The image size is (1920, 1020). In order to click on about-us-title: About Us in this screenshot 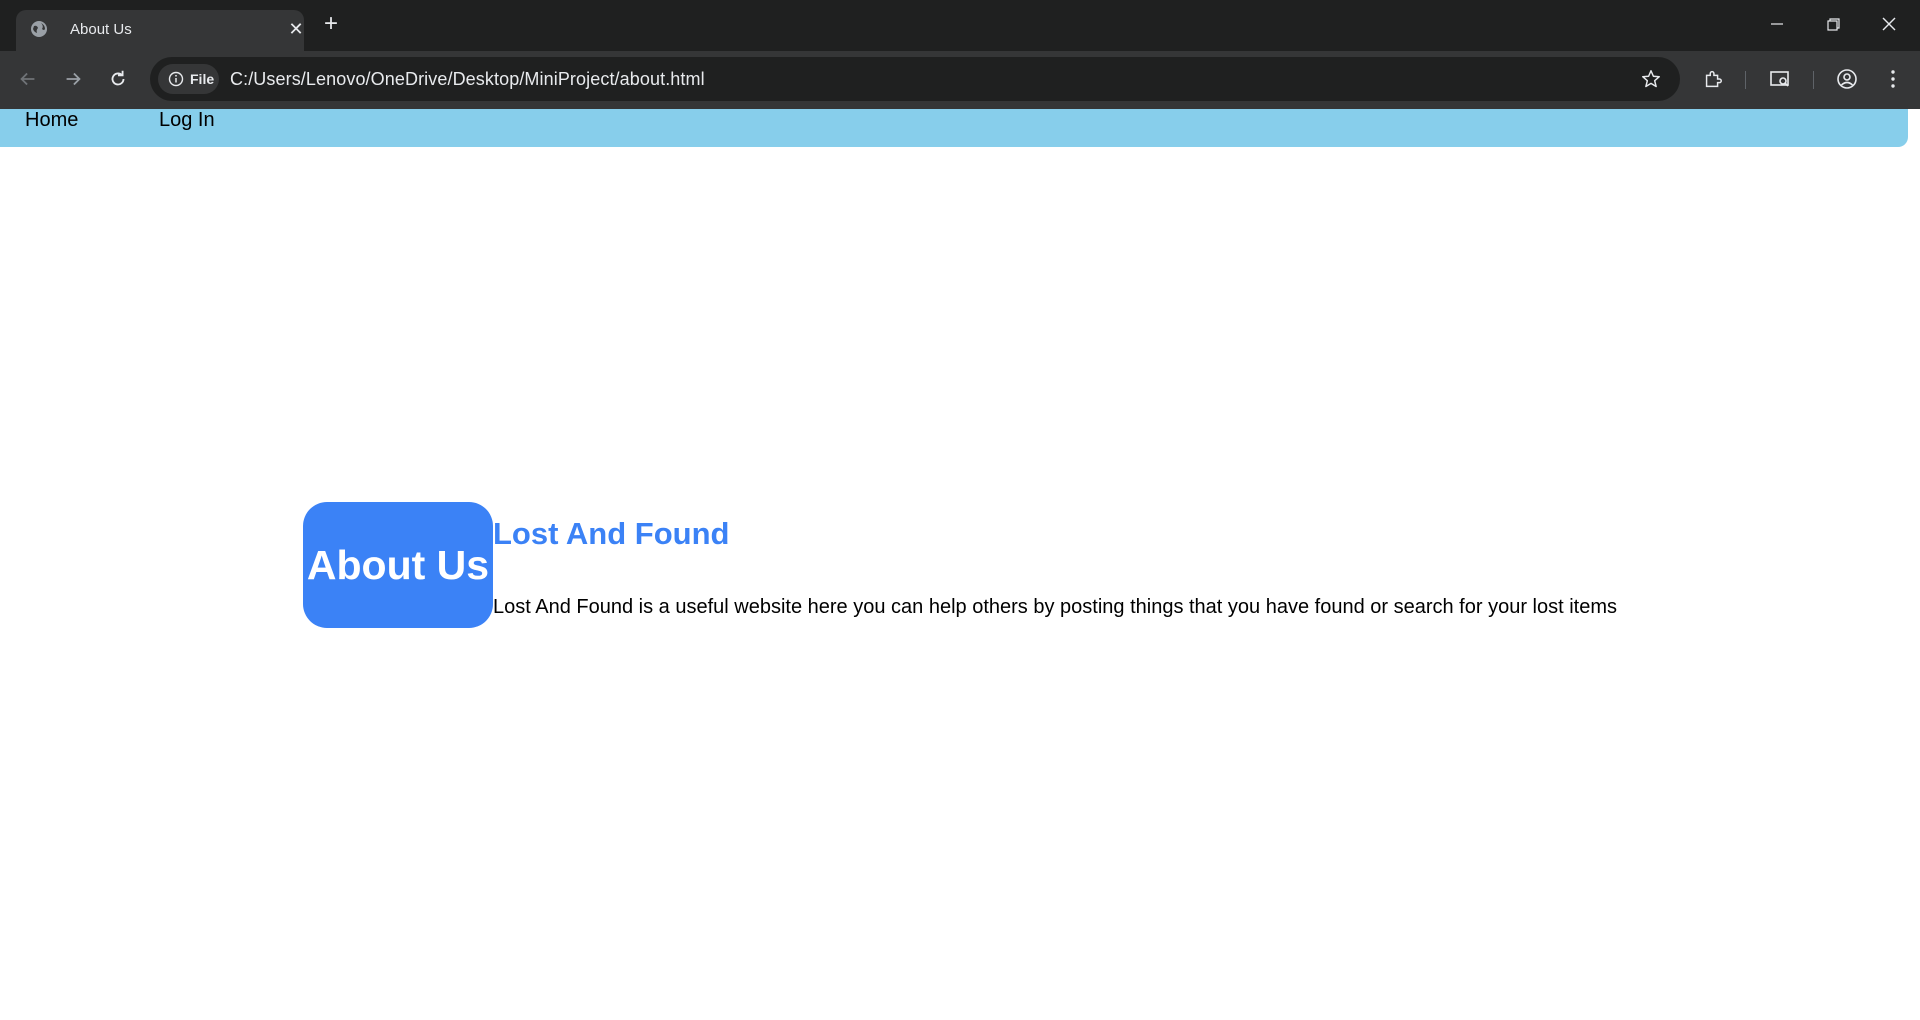, I will do `click(398, 564)`.